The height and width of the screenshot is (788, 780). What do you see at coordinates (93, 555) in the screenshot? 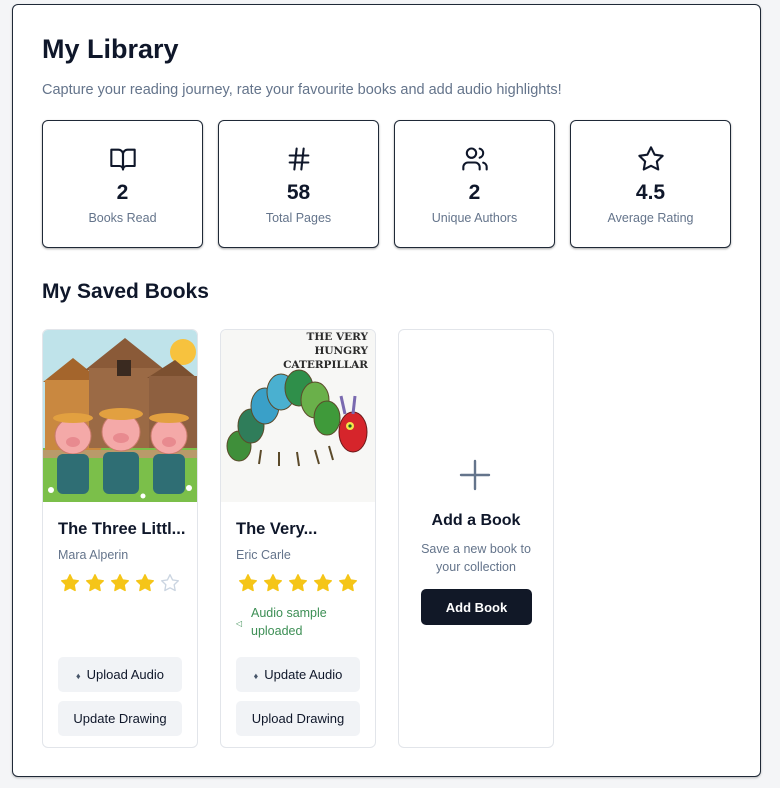
I see `book-author: Mara Alperin` at bounding box center [93, 555].